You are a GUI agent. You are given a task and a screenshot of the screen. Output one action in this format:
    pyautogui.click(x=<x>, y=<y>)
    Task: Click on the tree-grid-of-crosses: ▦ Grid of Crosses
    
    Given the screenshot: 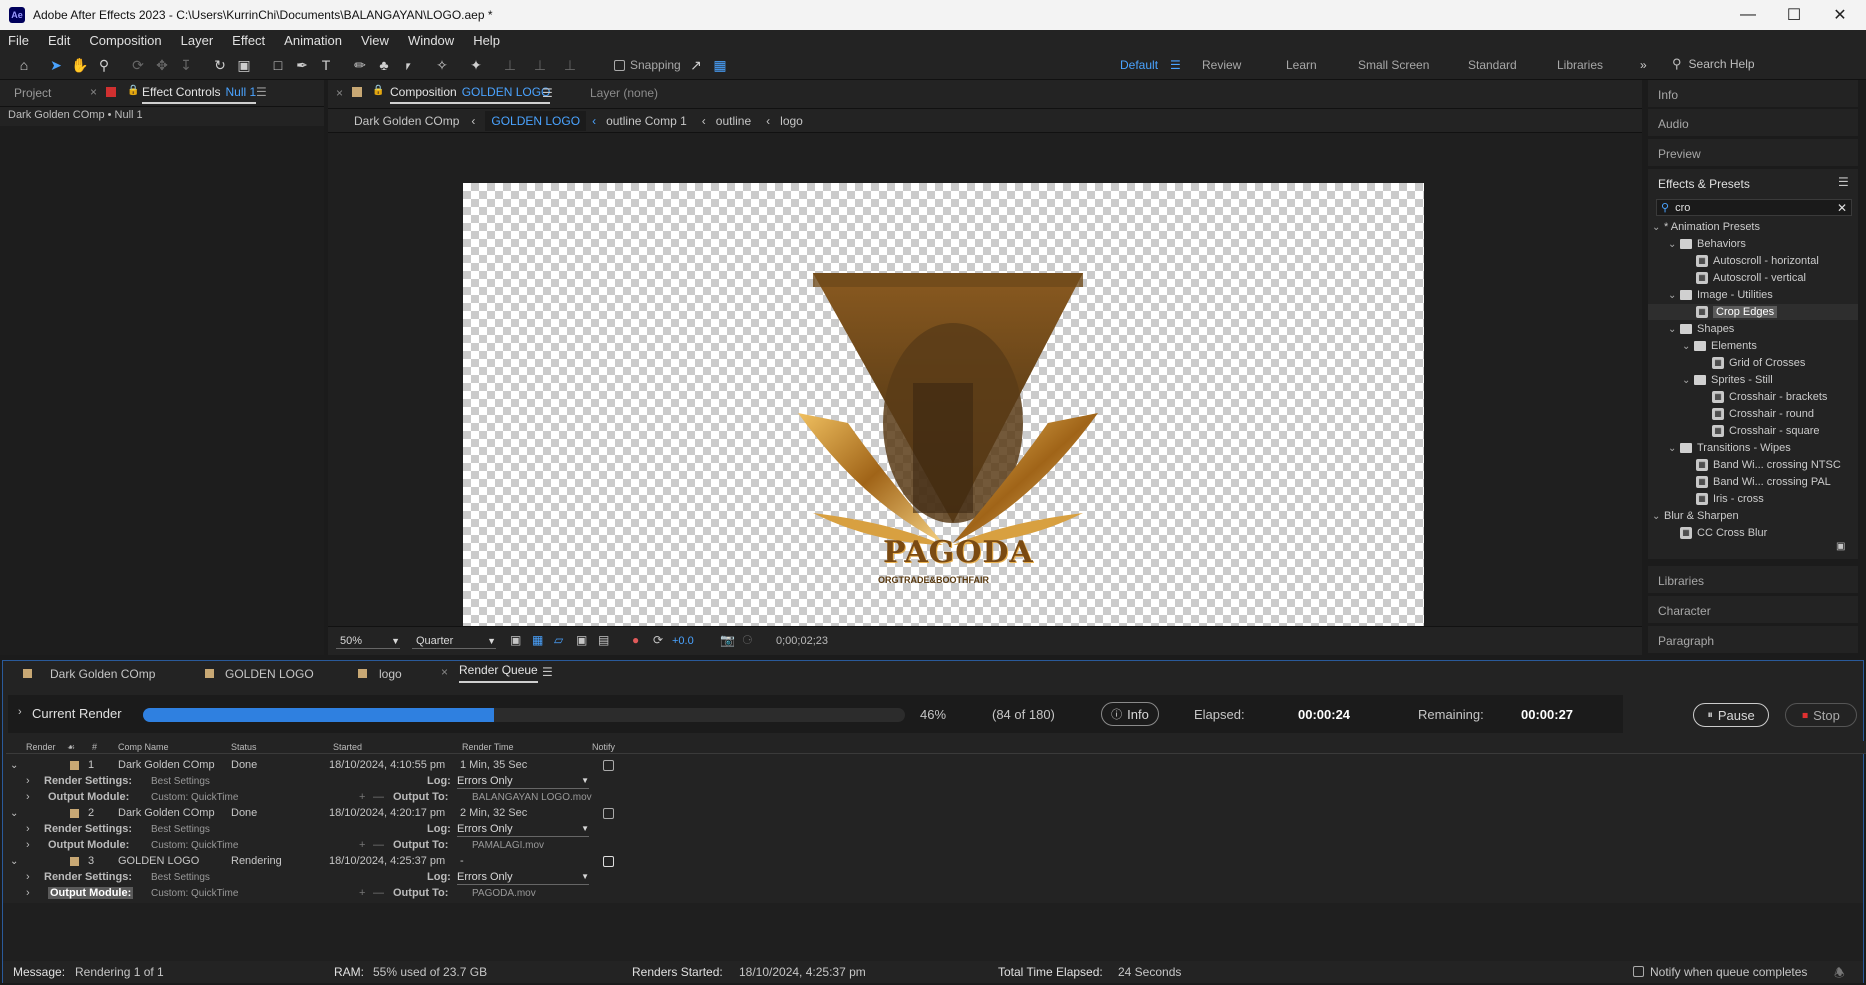 What is the action you would take?
    pyautogui.click(x=1758, y=363)
    